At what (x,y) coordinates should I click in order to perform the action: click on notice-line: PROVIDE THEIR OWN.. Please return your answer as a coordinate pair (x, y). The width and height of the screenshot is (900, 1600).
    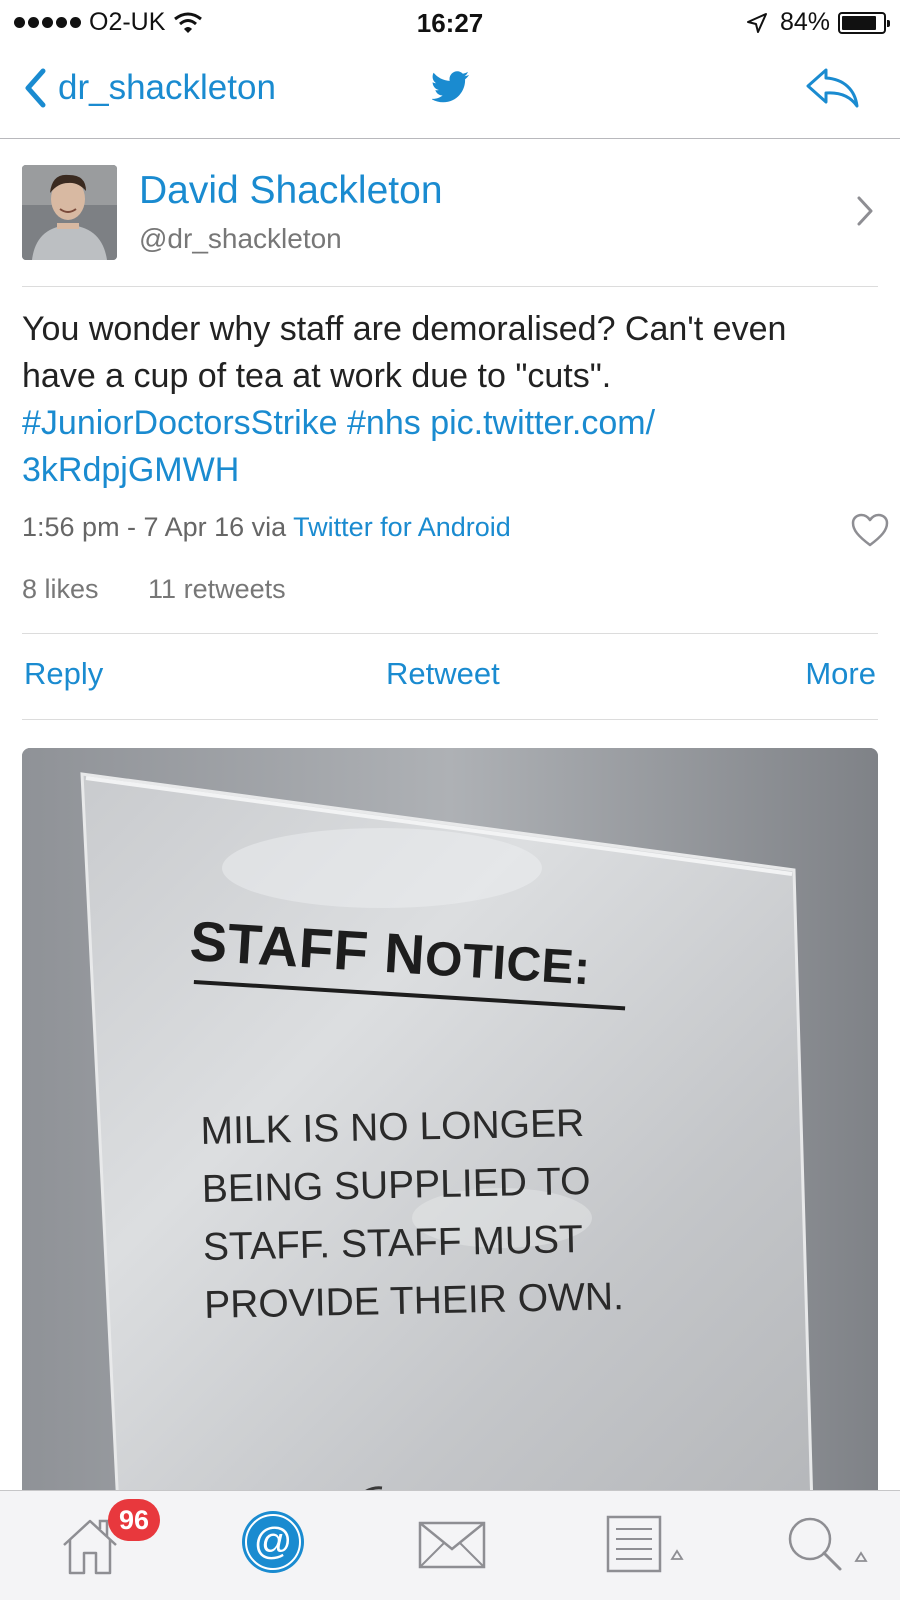
    Looking at the image, I should click on (414, 1301).